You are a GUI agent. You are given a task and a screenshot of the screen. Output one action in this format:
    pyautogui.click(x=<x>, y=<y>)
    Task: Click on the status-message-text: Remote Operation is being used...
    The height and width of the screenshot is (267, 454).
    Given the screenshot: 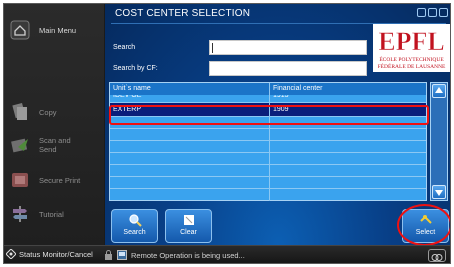 What is the action you would take?
    pyautogui.click(x=188, y=255)
    